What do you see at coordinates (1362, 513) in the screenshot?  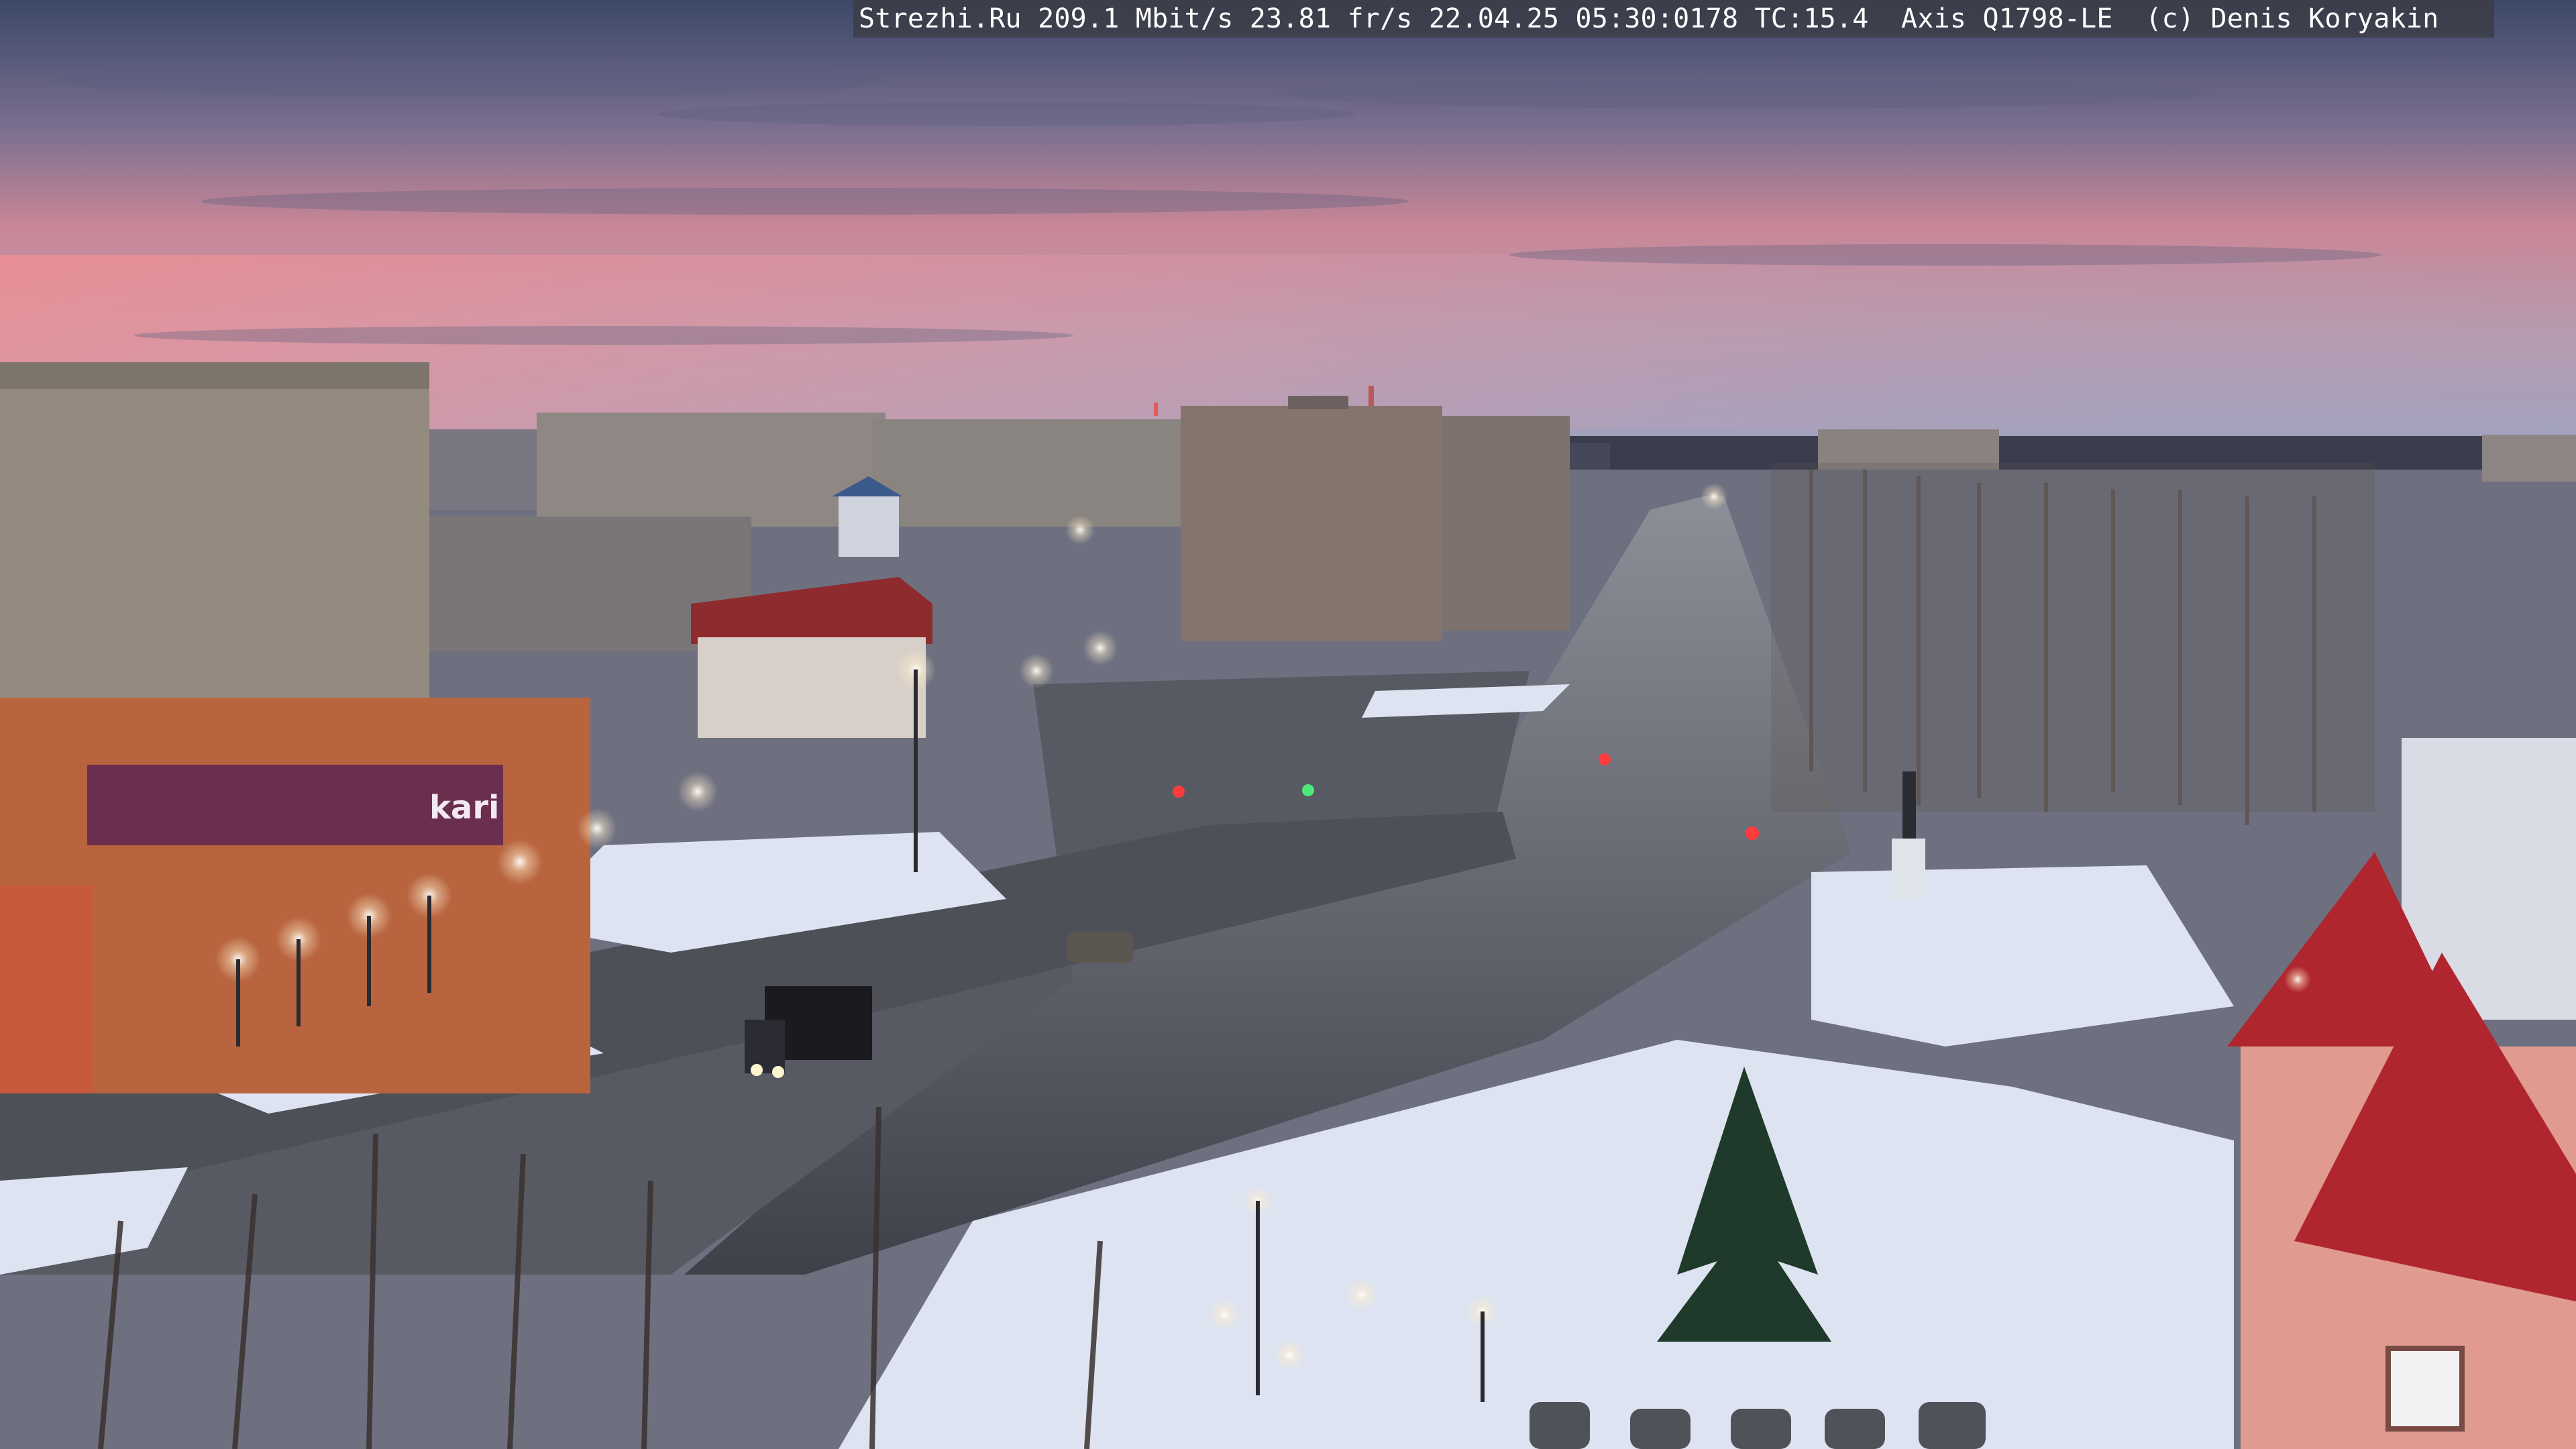 I see `central-tall-building` at bounding box center [1362, 513].